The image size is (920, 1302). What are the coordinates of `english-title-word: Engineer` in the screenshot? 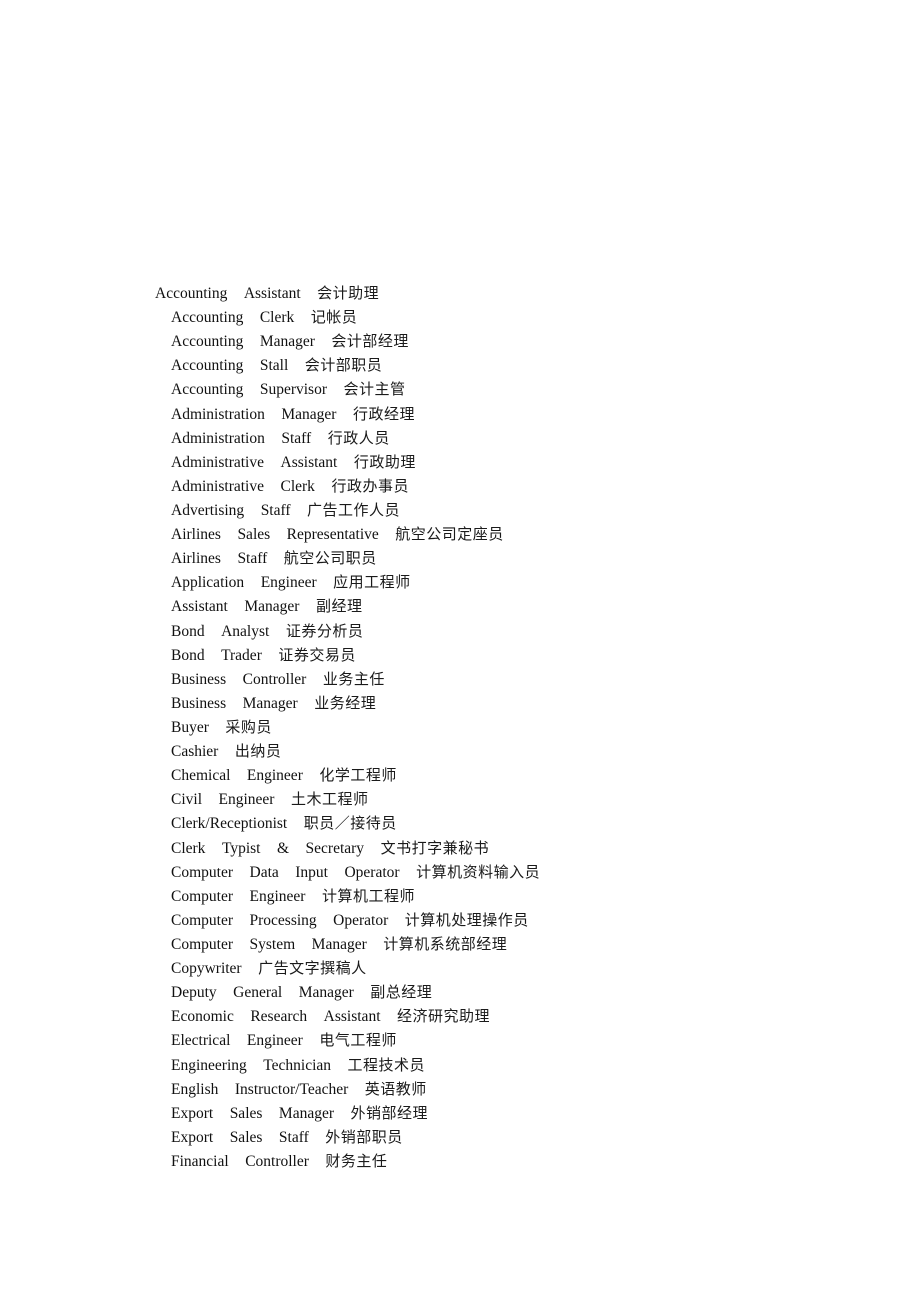 It's located at (274, 776).